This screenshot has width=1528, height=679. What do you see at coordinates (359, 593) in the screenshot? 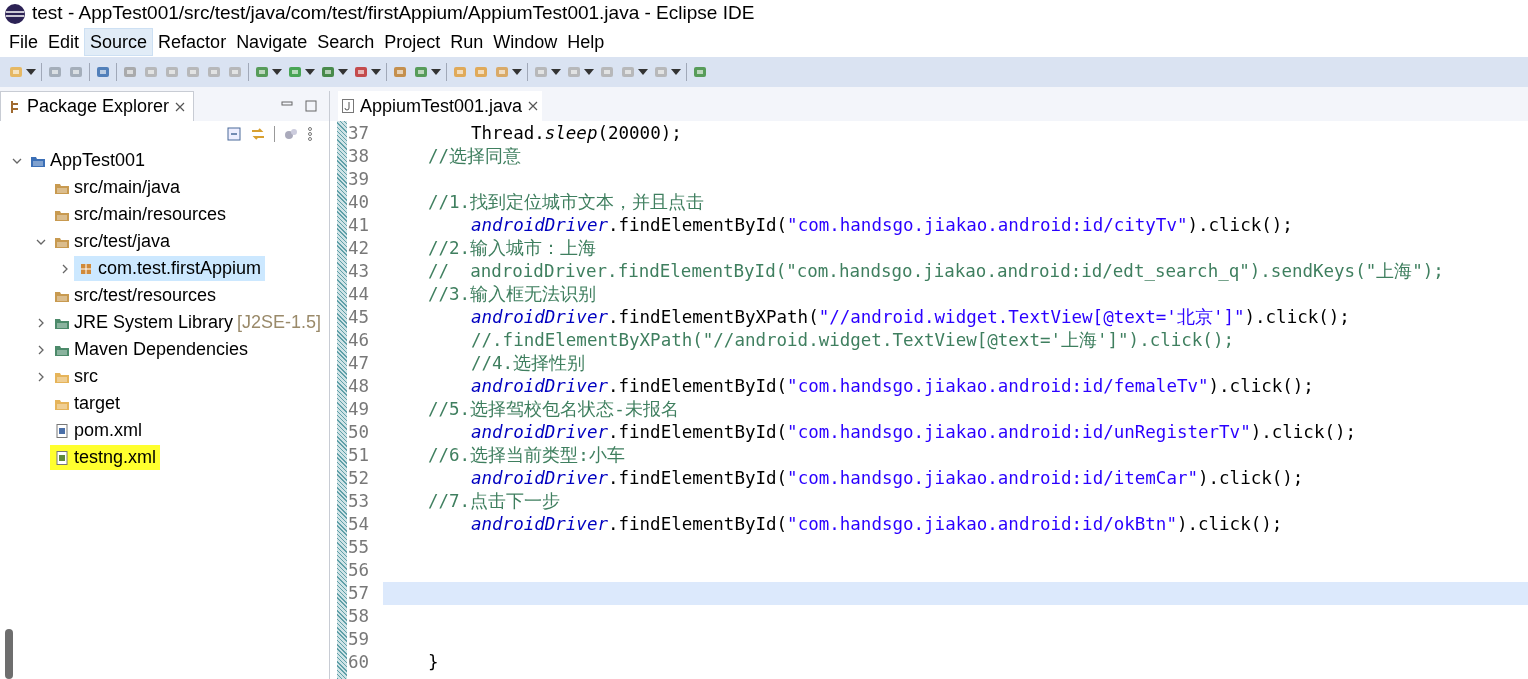
I see `line-number: 57` at bounding box center [359, 593].